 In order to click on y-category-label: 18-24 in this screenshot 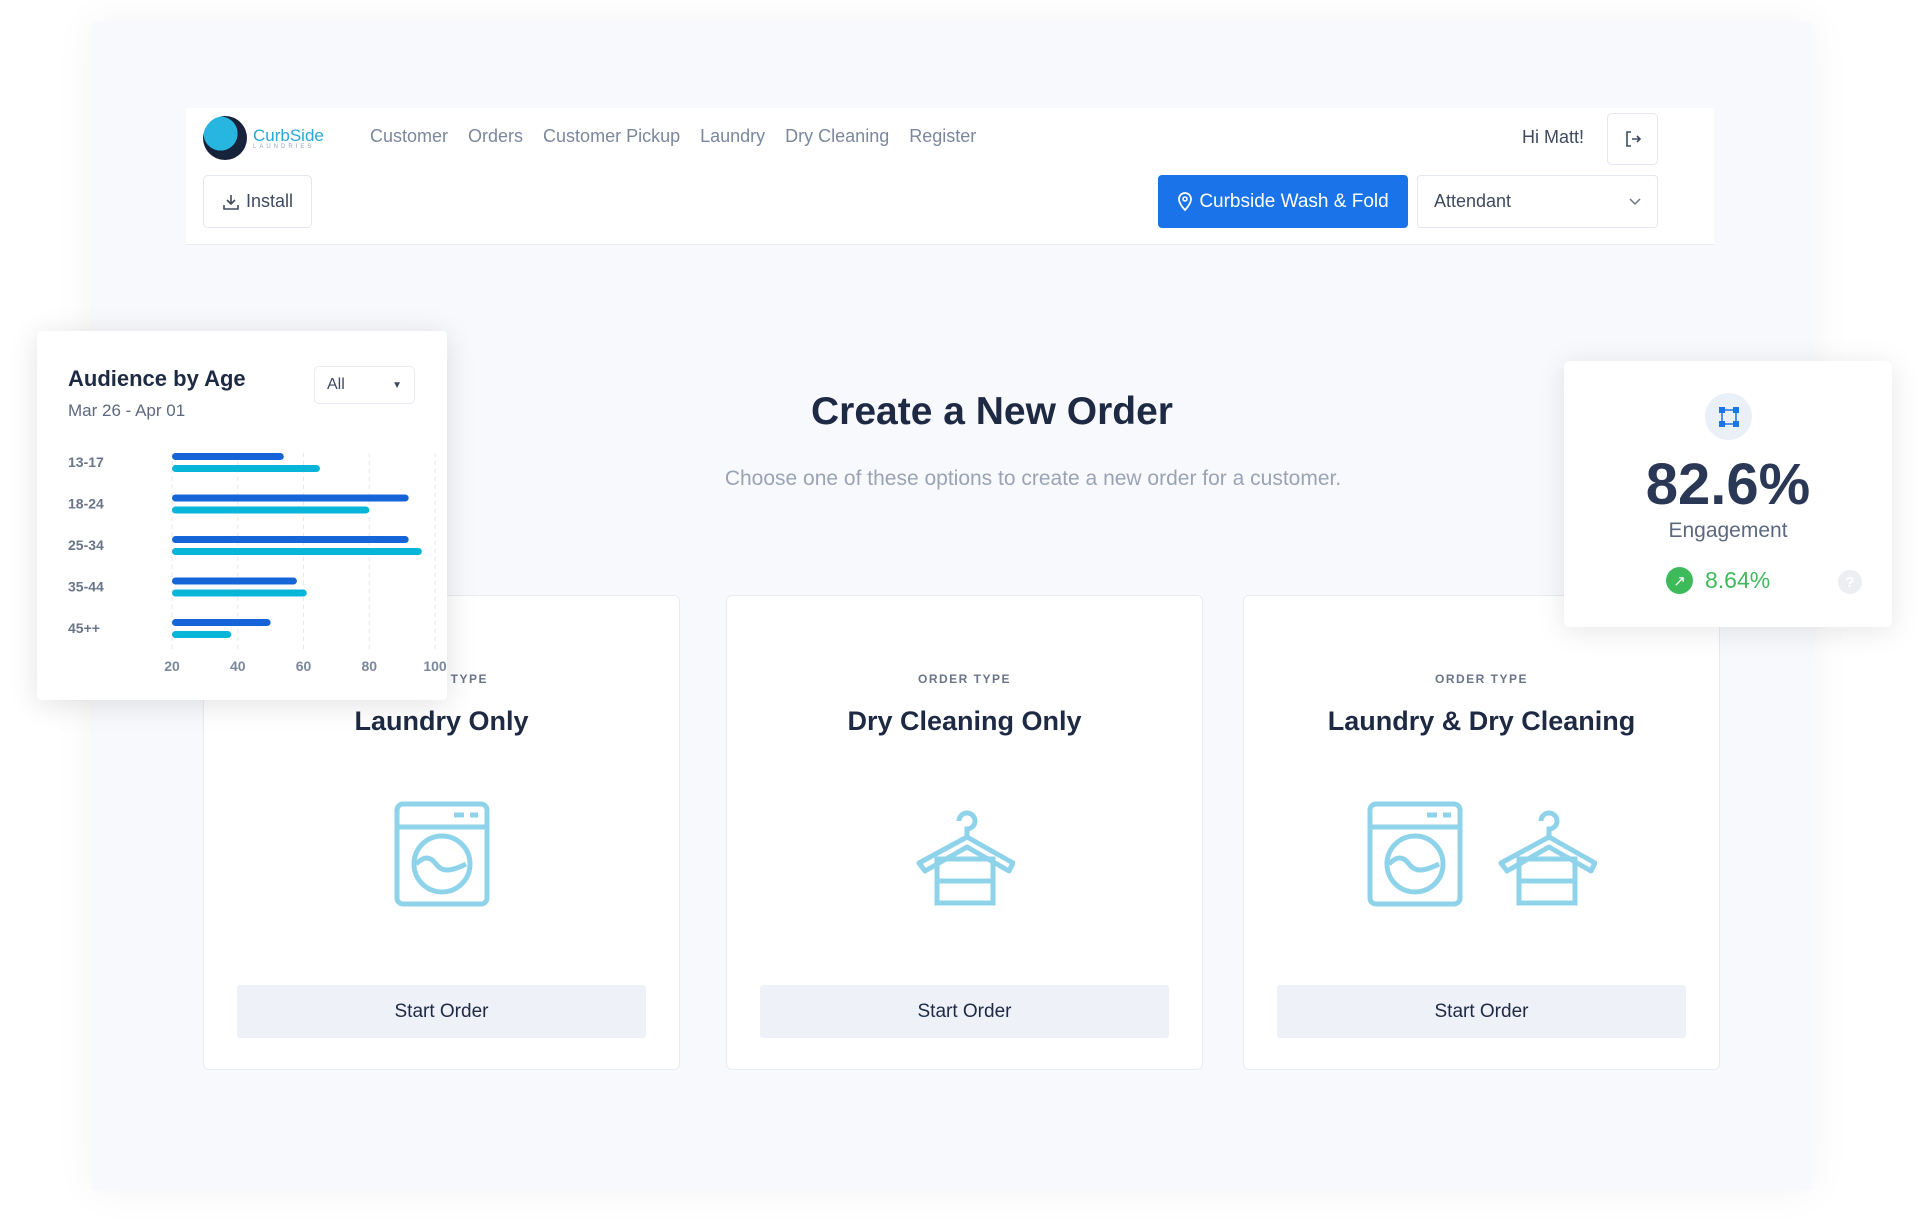, I will do `click(86, 504)`.